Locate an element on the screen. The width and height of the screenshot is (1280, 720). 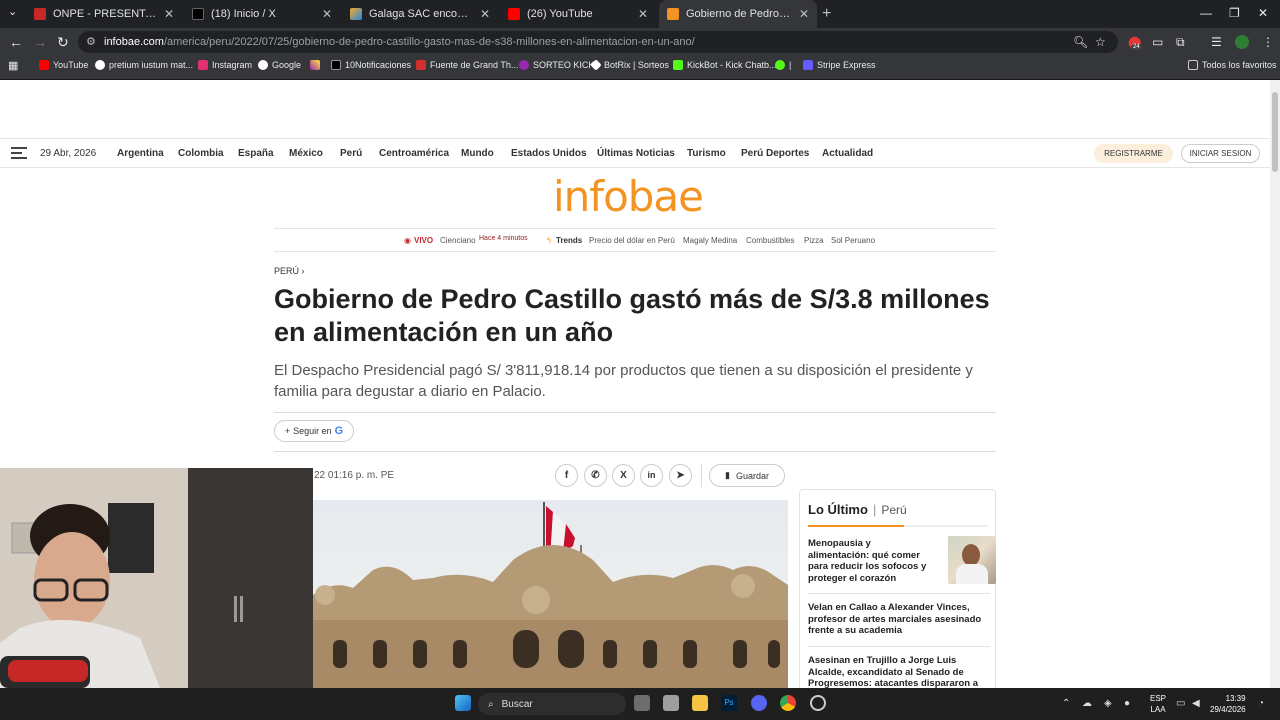
bookmark-youtube: YouTube is located at coordinates (63, 65).